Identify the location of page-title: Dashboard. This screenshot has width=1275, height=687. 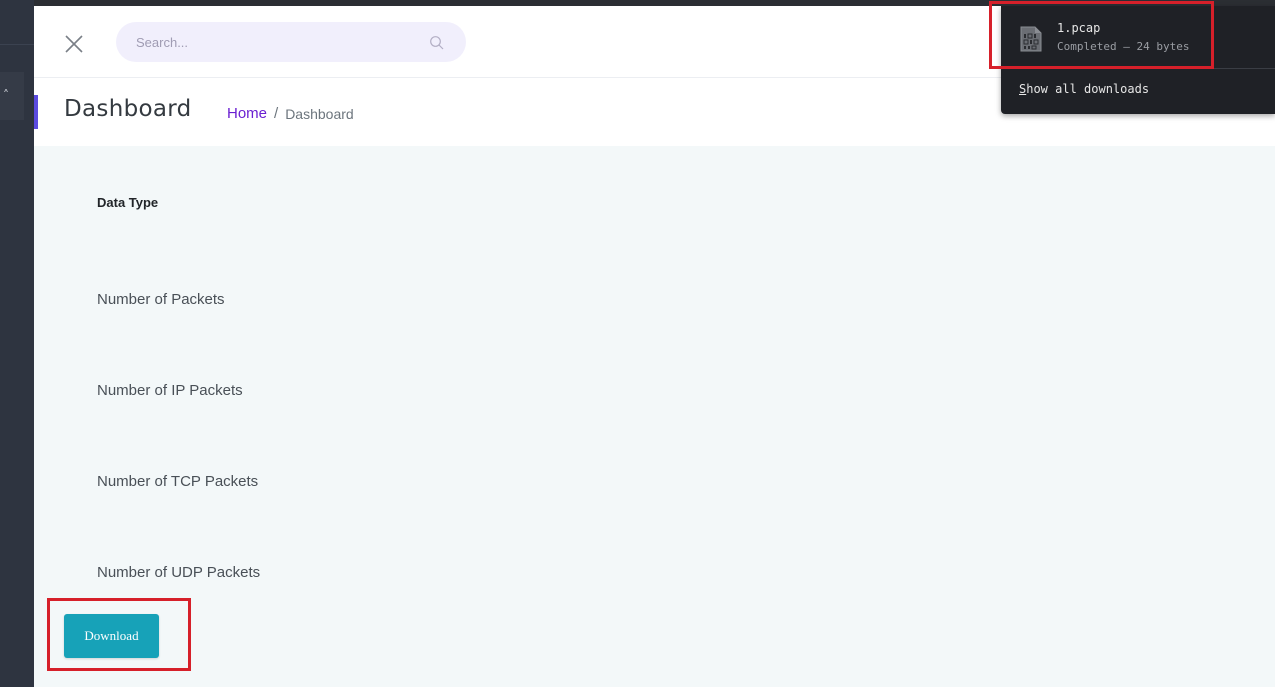
(128, 109).